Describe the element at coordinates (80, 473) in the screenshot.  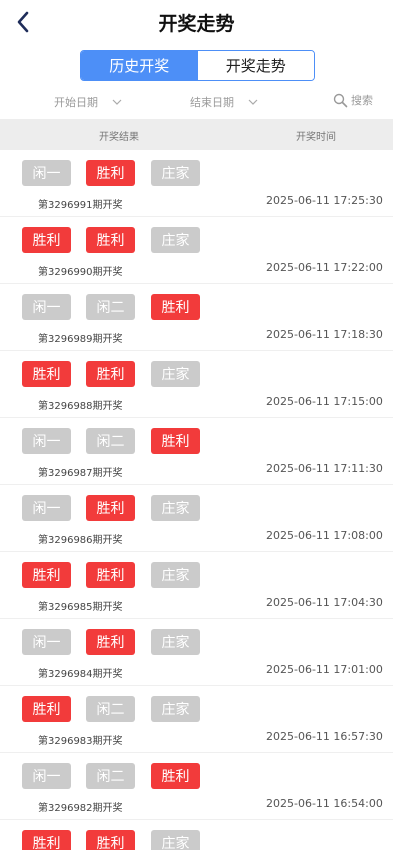
I see `period-label: 第3296987期开奖` at that location.